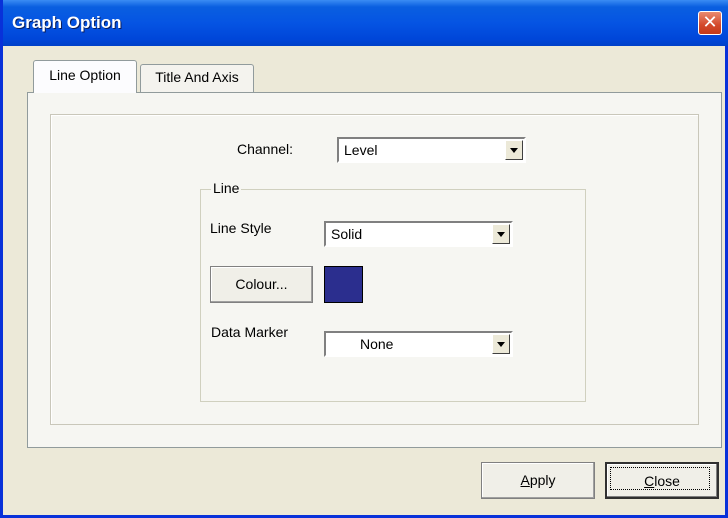 This screenshot has width=728, height=518. What do you see at coordinates (241, 228) in the screenshot?
I see `line-style-label: Line Style` at bounding box center [241, 228].